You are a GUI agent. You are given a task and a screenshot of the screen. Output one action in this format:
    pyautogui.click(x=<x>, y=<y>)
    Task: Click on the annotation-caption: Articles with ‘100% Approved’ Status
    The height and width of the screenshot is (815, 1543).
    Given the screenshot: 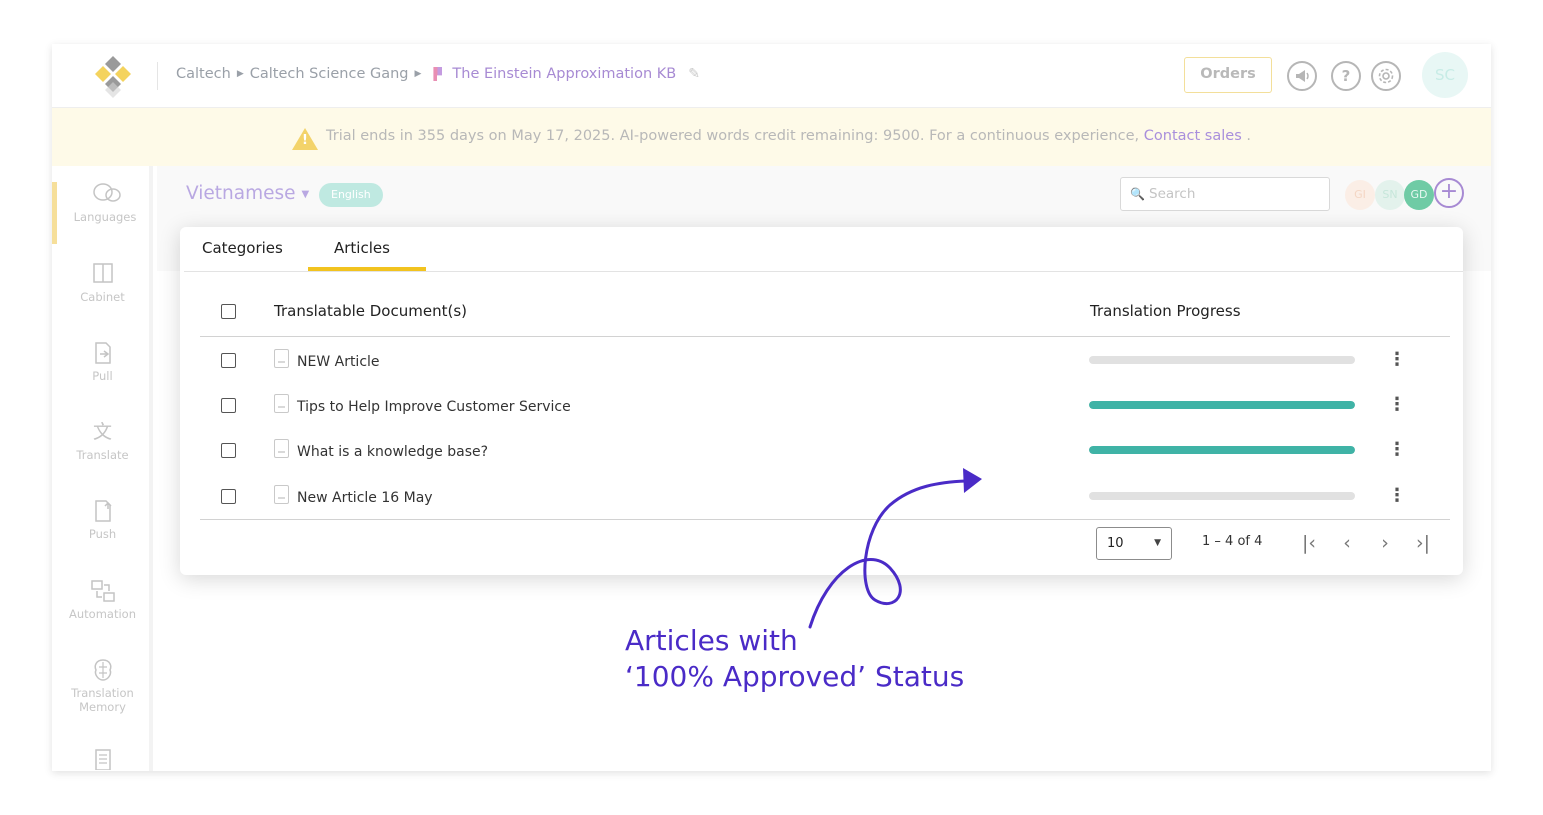 What is the action you would take?
    pyautogui.click(x=794, y=659)
    